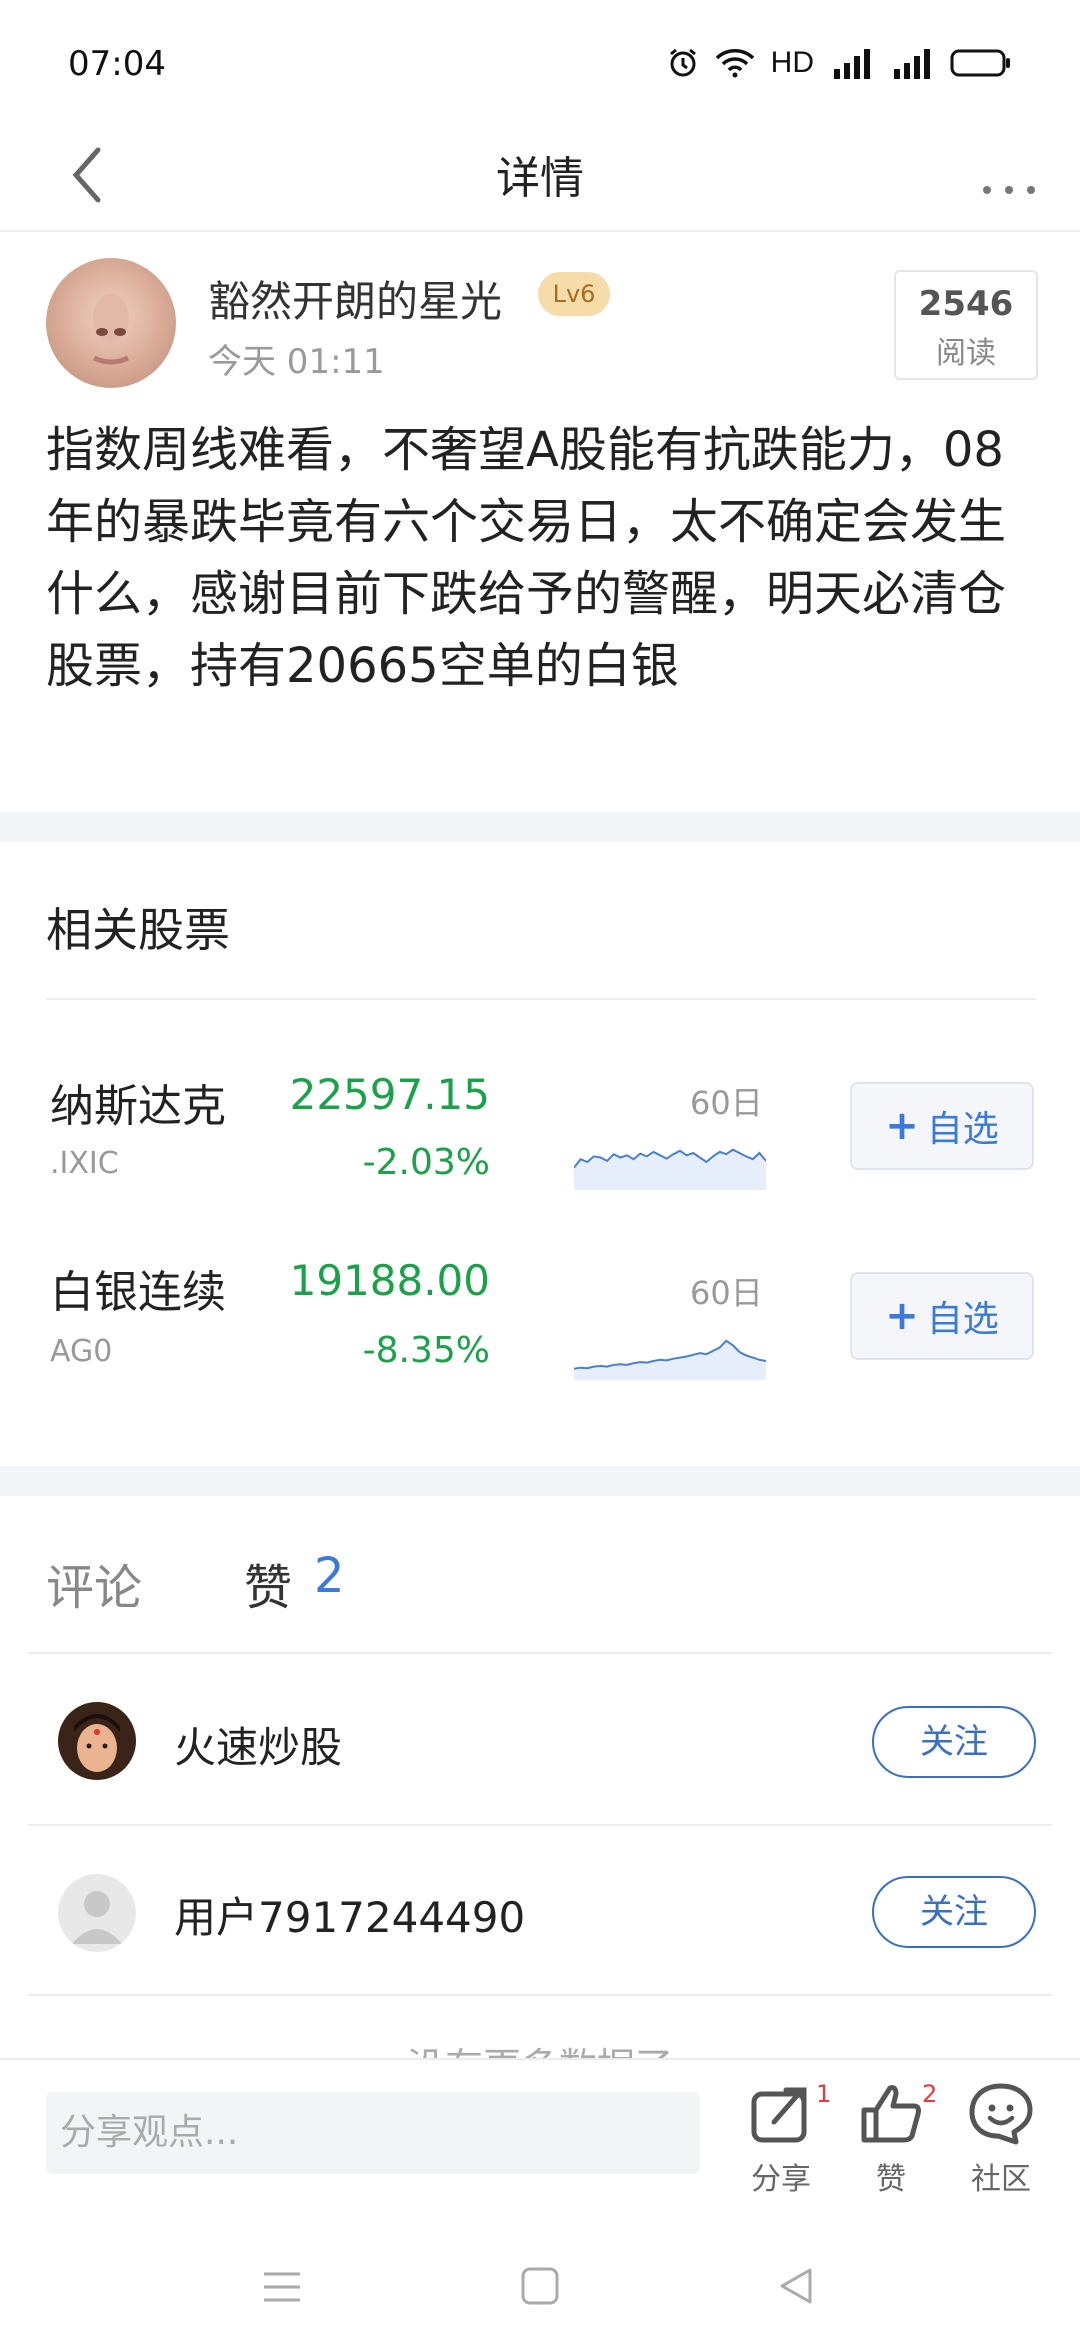  I want to click on stock-row: 纳斯达克 .IXIC 22597.15 -2.03% 60日 + 自选, so click(540, 1135).